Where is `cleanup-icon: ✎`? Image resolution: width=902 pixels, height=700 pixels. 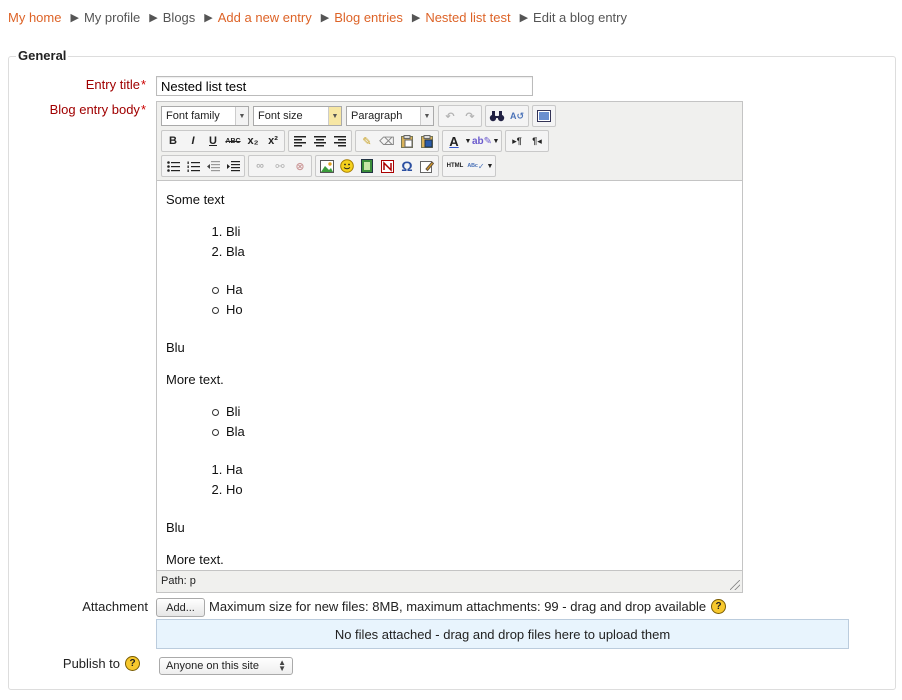
cleanup-icon: ✎ is located at coordinates (367, 141).